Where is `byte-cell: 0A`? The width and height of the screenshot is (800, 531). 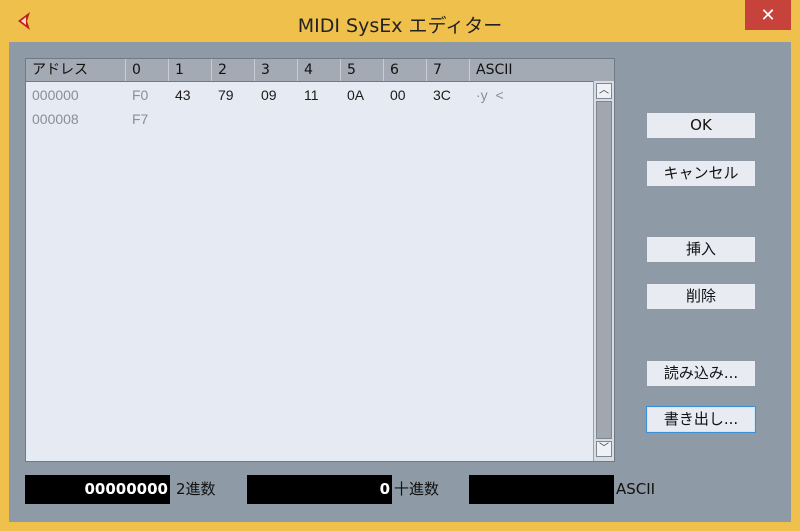 byte-cell: 0A is located at coordinates (362, 95).